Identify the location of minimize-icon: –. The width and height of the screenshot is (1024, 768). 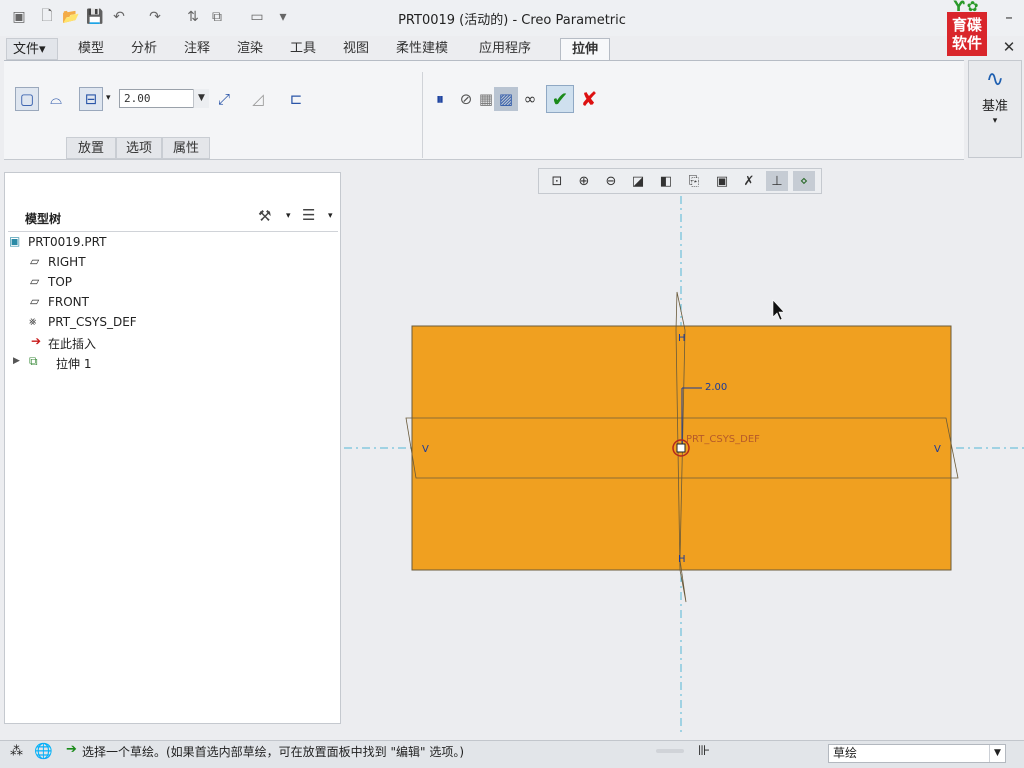
(1009, 17).